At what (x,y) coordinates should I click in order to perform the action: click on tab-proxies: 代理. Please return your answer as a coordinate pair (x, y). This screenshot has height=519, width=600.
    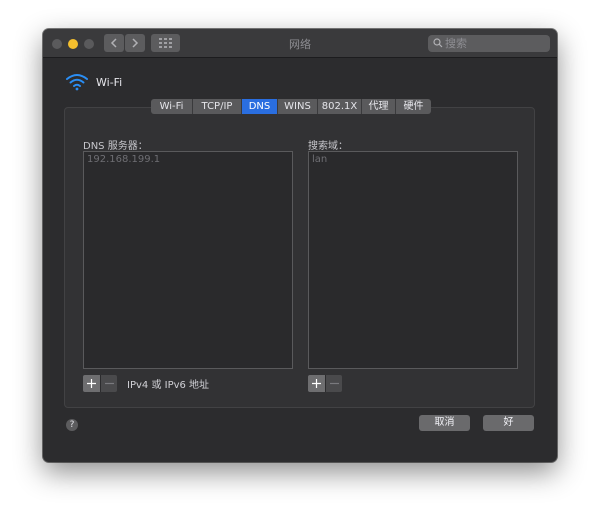
    Looking at the image, I should click on (379, 106).